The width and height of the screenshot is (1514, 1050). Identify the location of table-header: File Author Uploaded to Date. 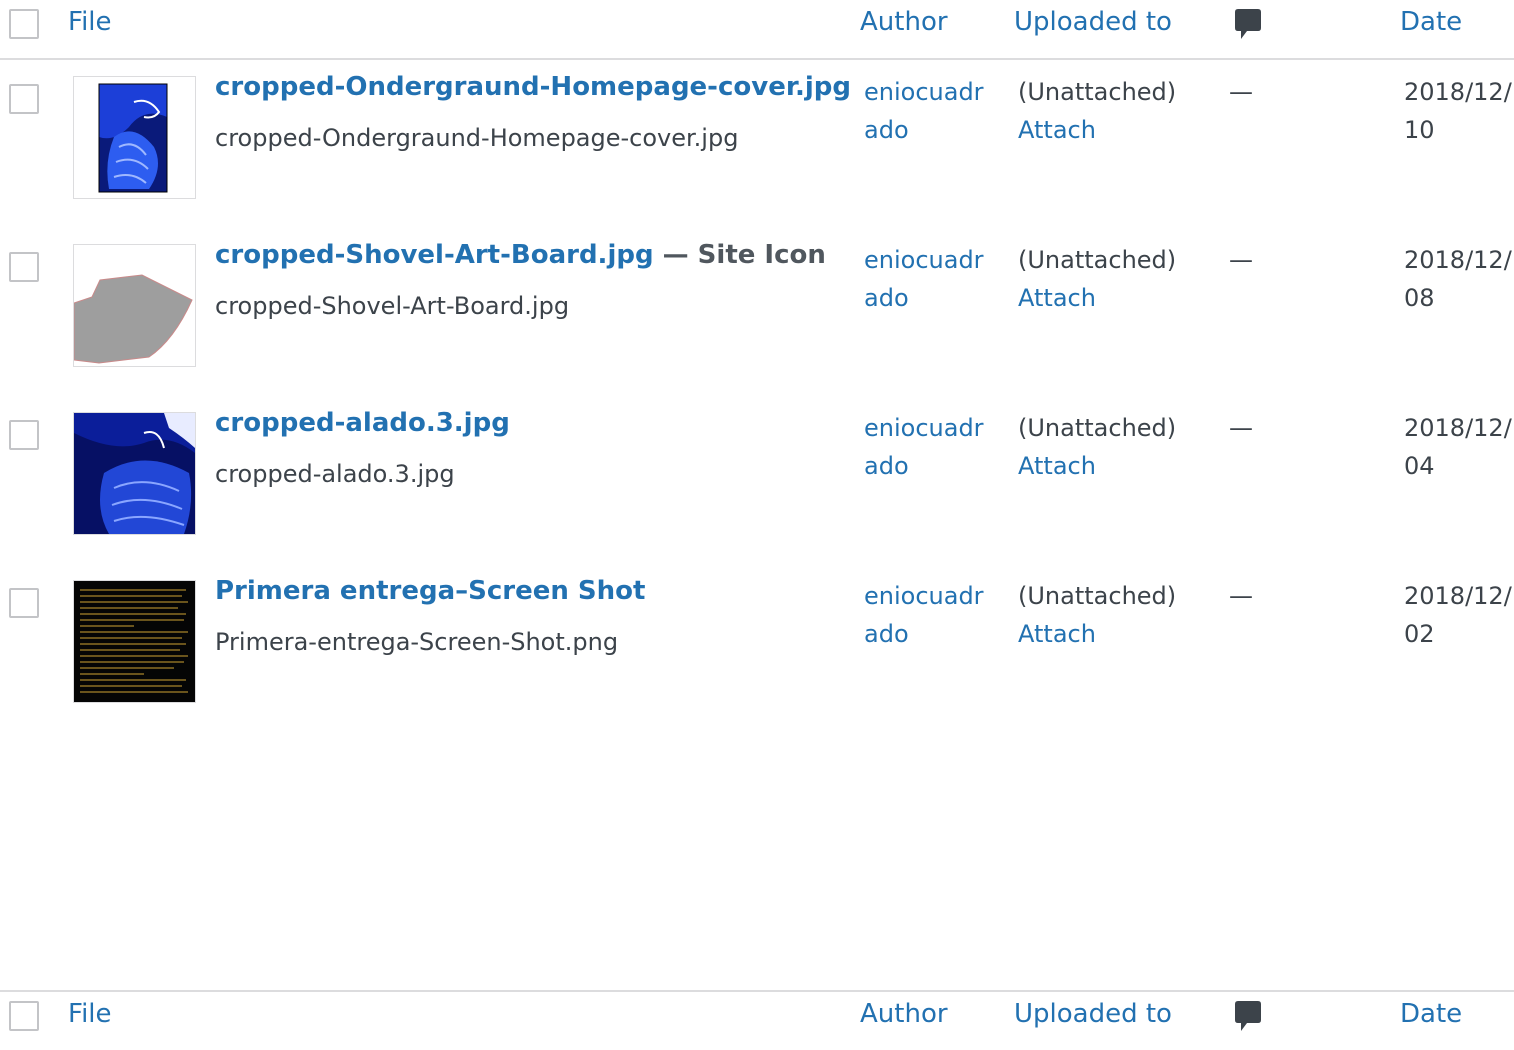
(757, 30).